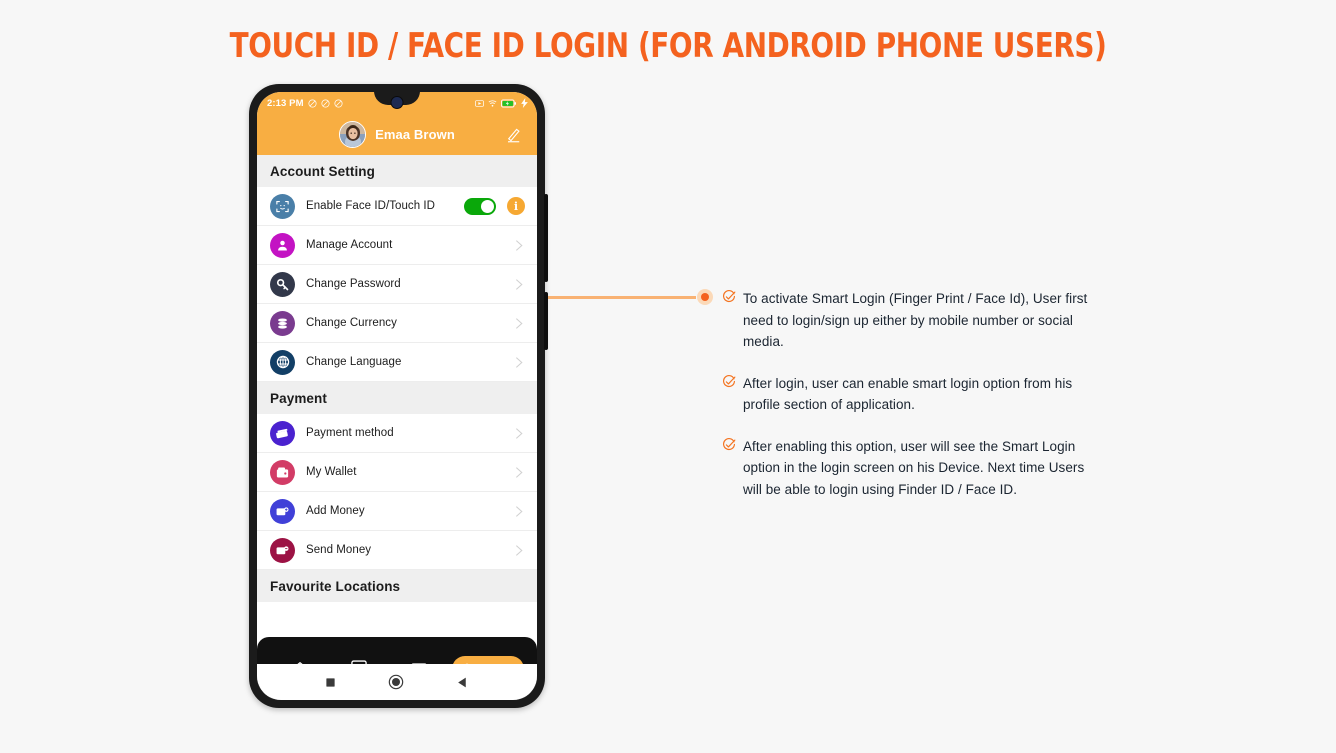  What do you see at coordinates (338, 103) in the screenshot?
I see `vibrate-icon` at bounding box center [338, 103].